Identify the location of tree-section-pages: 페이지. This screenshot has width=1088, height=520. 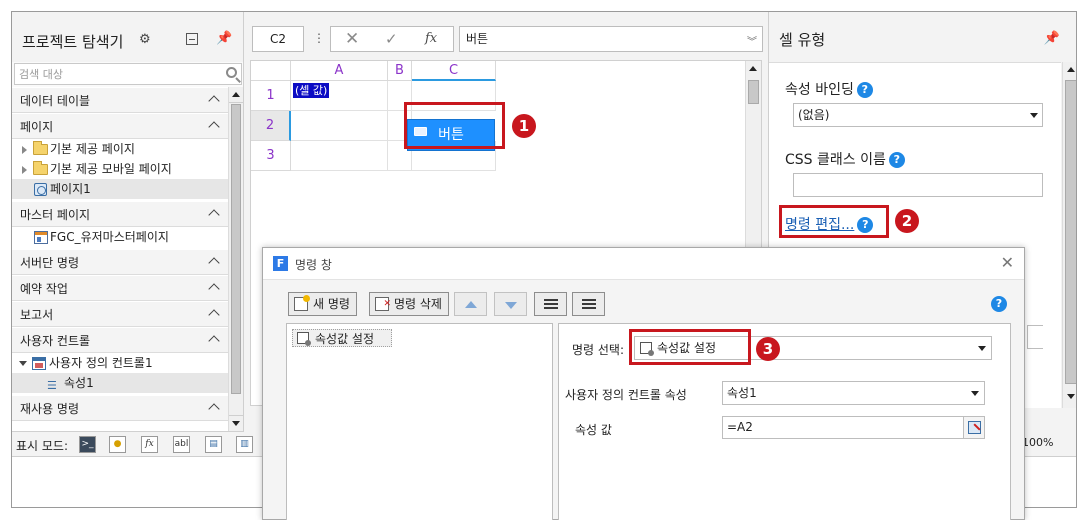
(120, 126).